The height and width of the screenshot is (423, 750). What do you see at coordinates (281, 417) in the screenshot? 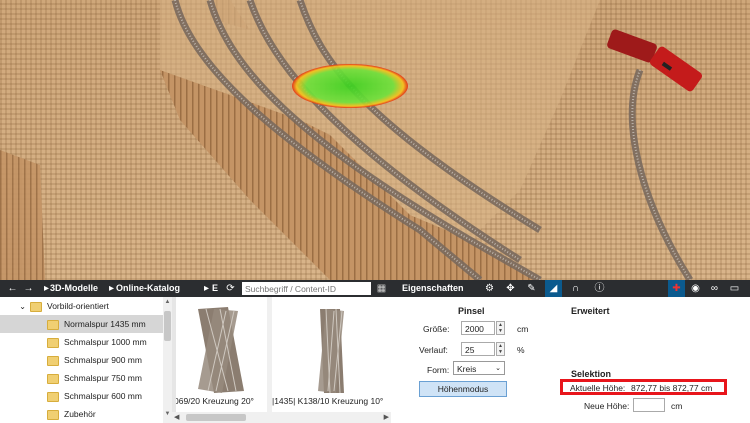
I see `catalog-hscrollbar: ◀ ▶` at bounding box center [281, 417].